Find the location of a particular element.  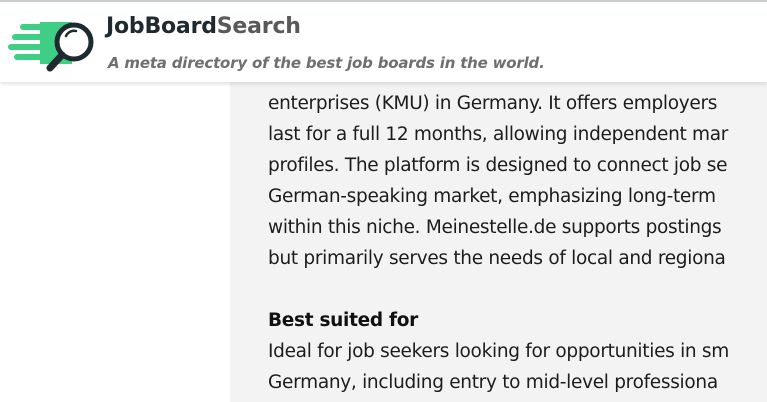

site-title: JobBoardSearch is located at coordinates (203, 26).